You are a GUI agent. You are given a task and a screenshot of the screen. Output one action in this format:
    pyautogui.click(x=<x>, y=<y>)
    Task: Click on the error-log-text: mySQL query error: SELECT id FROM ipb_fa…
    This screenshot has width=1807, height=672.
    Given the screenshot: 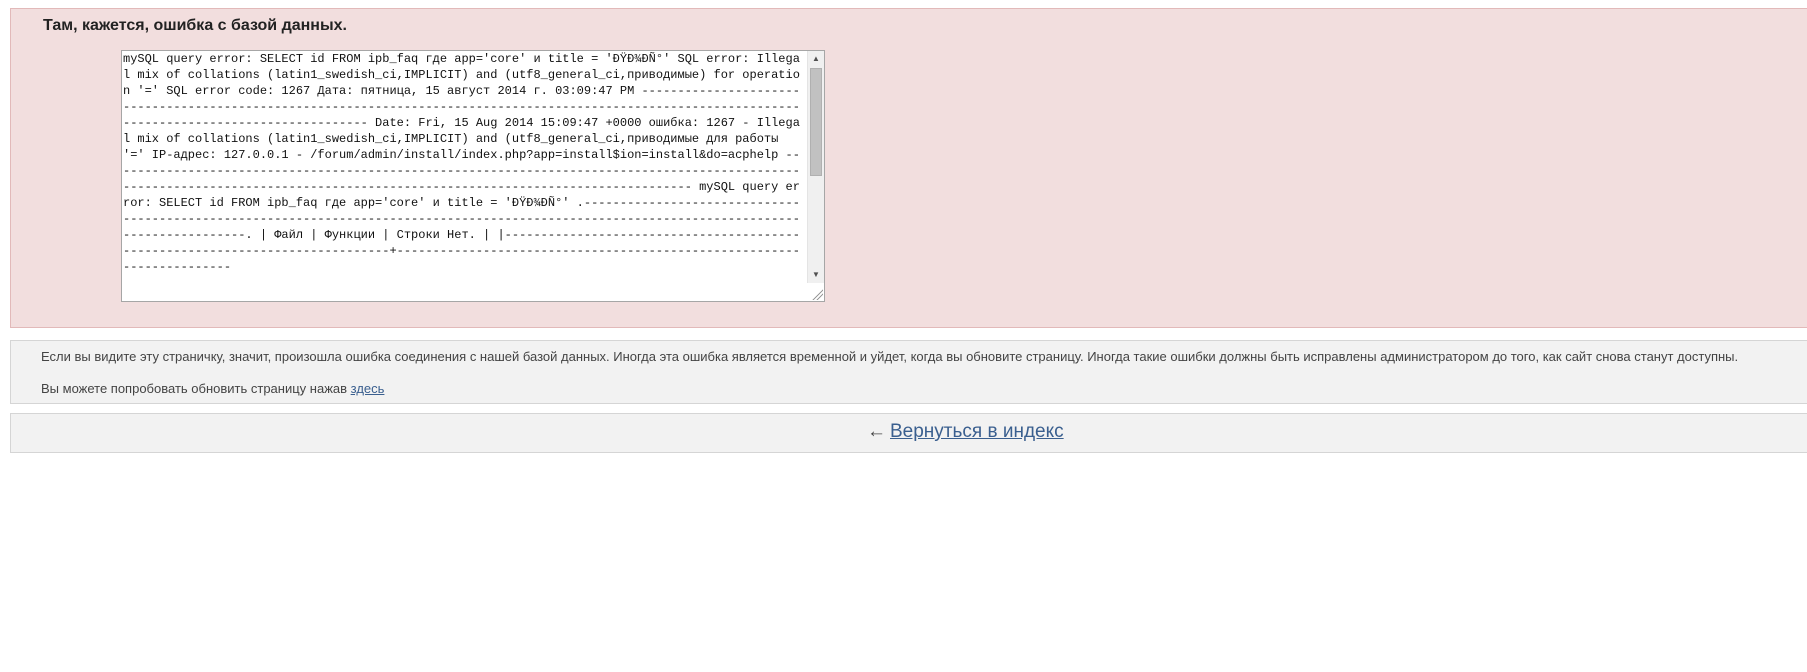 What is the action you would take?
    pyautogui.click(x=464, y=176)
    